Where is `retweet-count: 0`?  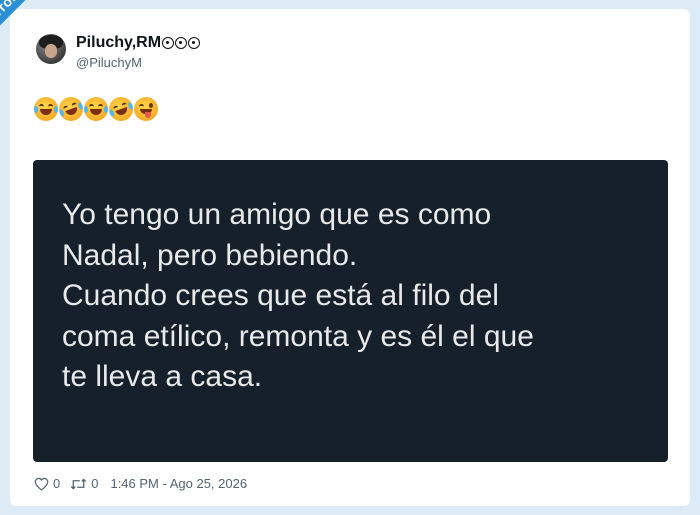
retweet-count: 0 is located at coordinates (95, 483).